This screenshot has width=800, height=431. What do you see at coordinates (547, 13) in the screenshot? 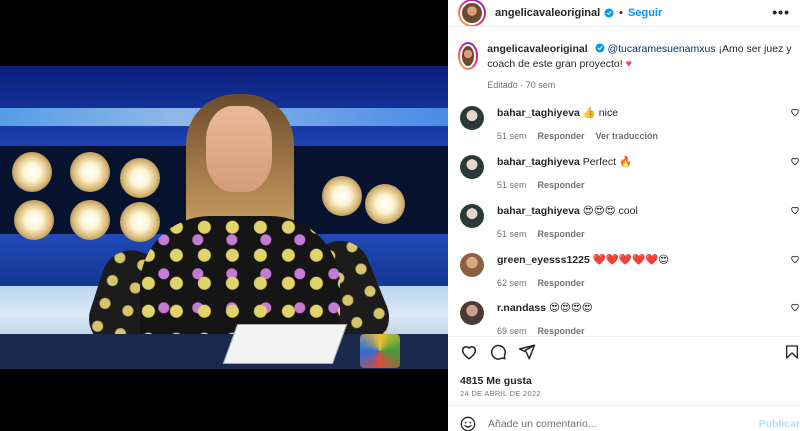
I see `author-username: angelicavaleoriginal` at bounding box center [547, 13].